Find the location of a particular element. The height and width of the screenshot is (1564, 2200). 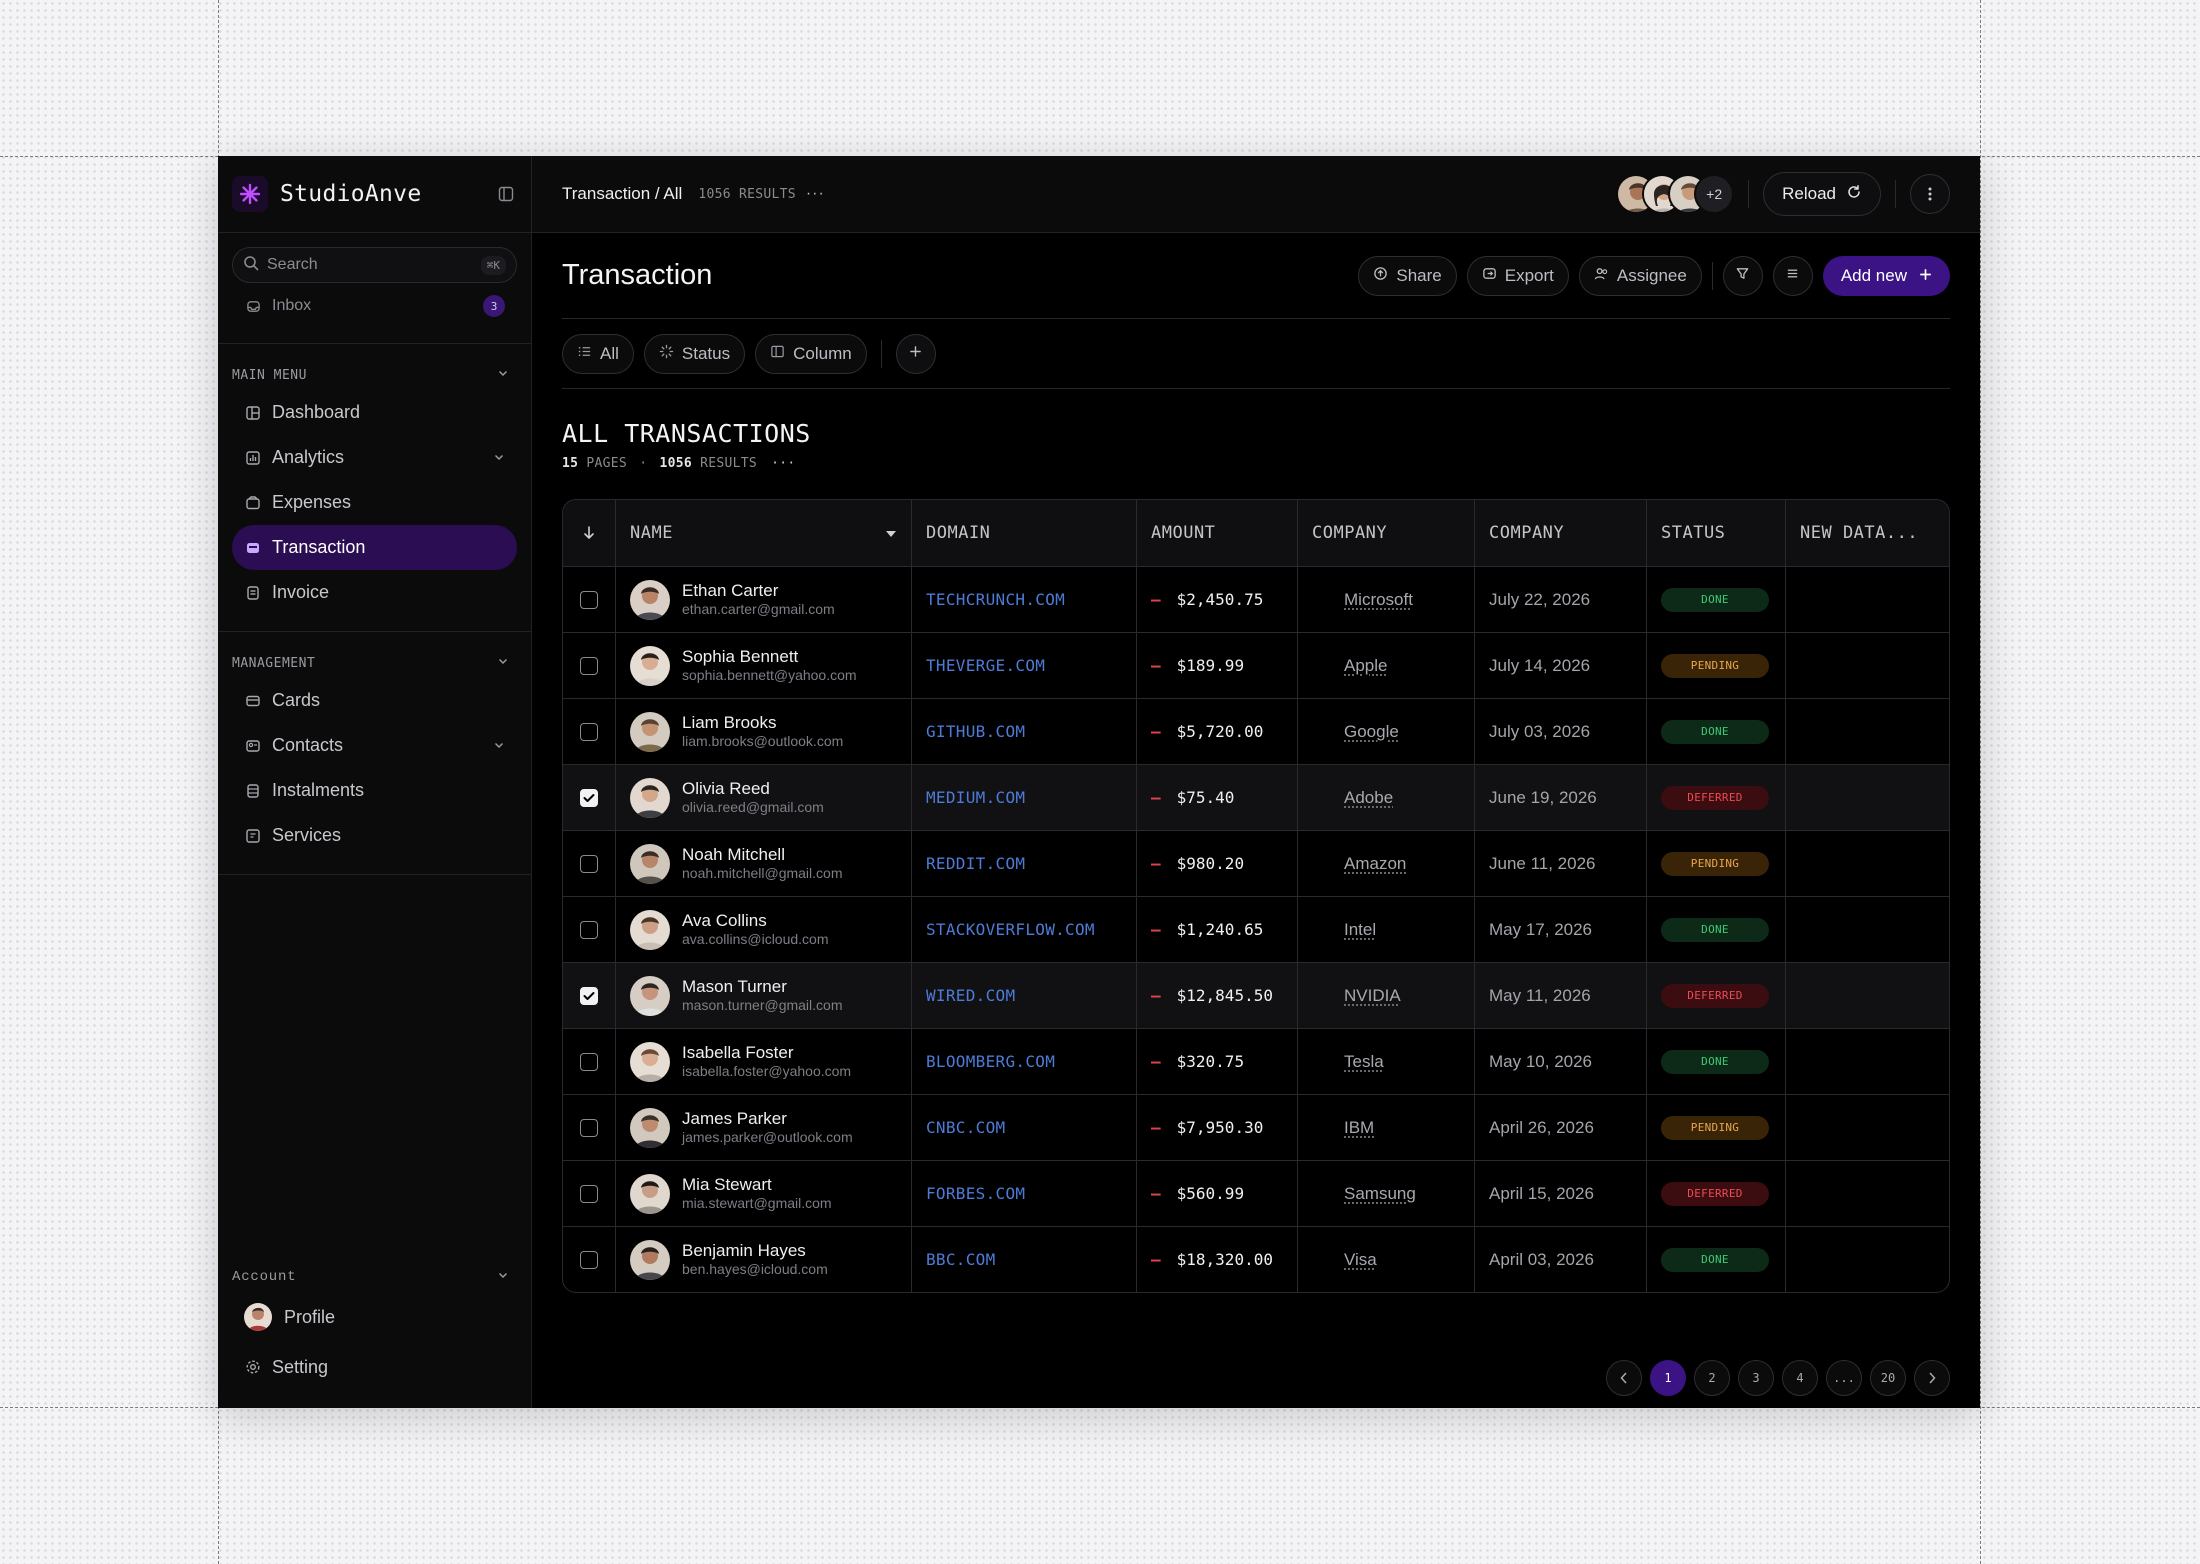

person-name: Ethan Carter is located at coordinates (758, 591).